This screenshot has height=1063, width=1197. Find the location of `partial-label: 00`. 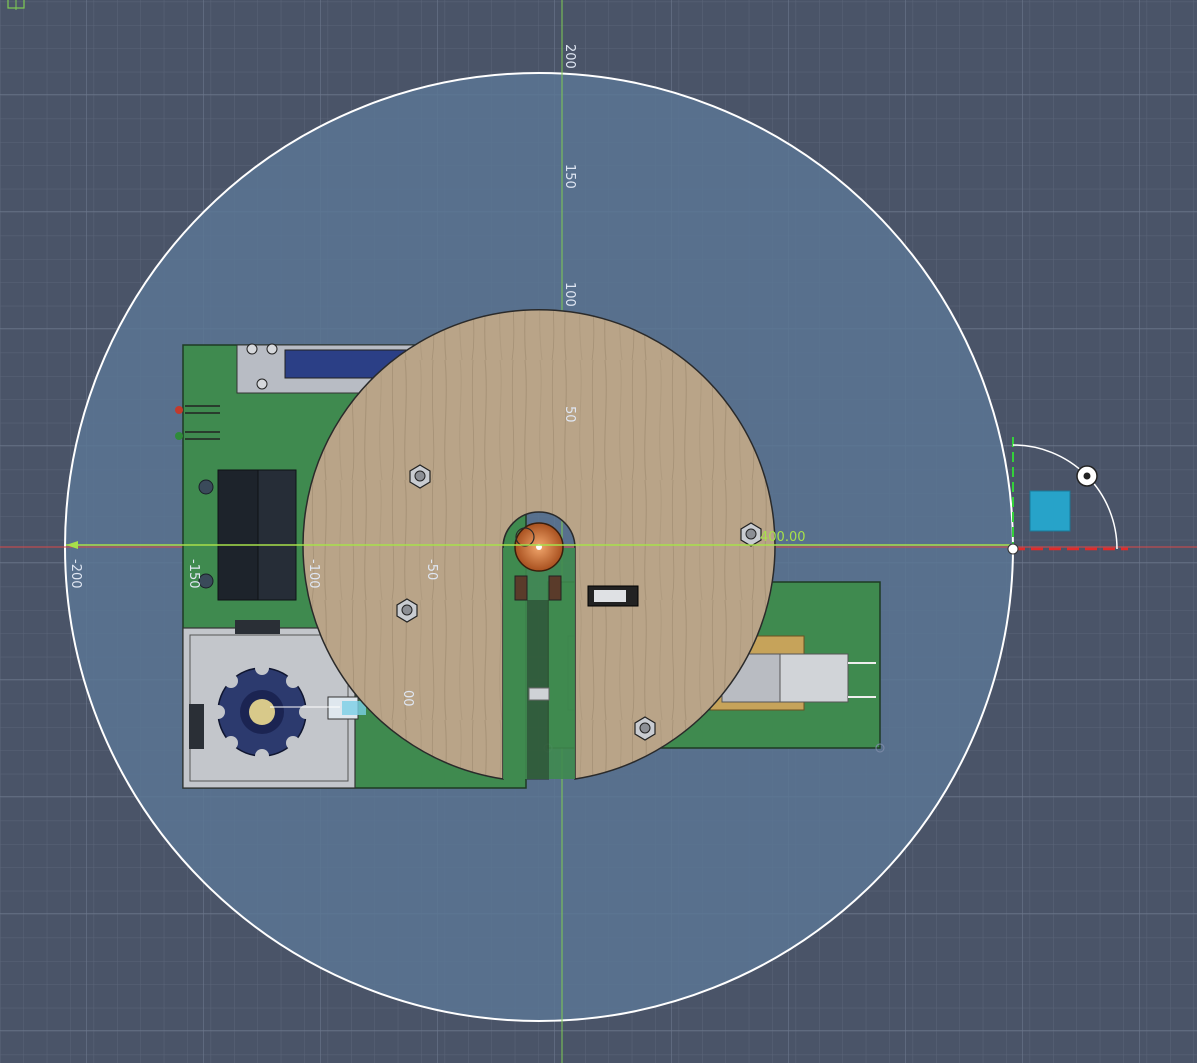

partial-label: 00 is located at coordinates (407, 698).